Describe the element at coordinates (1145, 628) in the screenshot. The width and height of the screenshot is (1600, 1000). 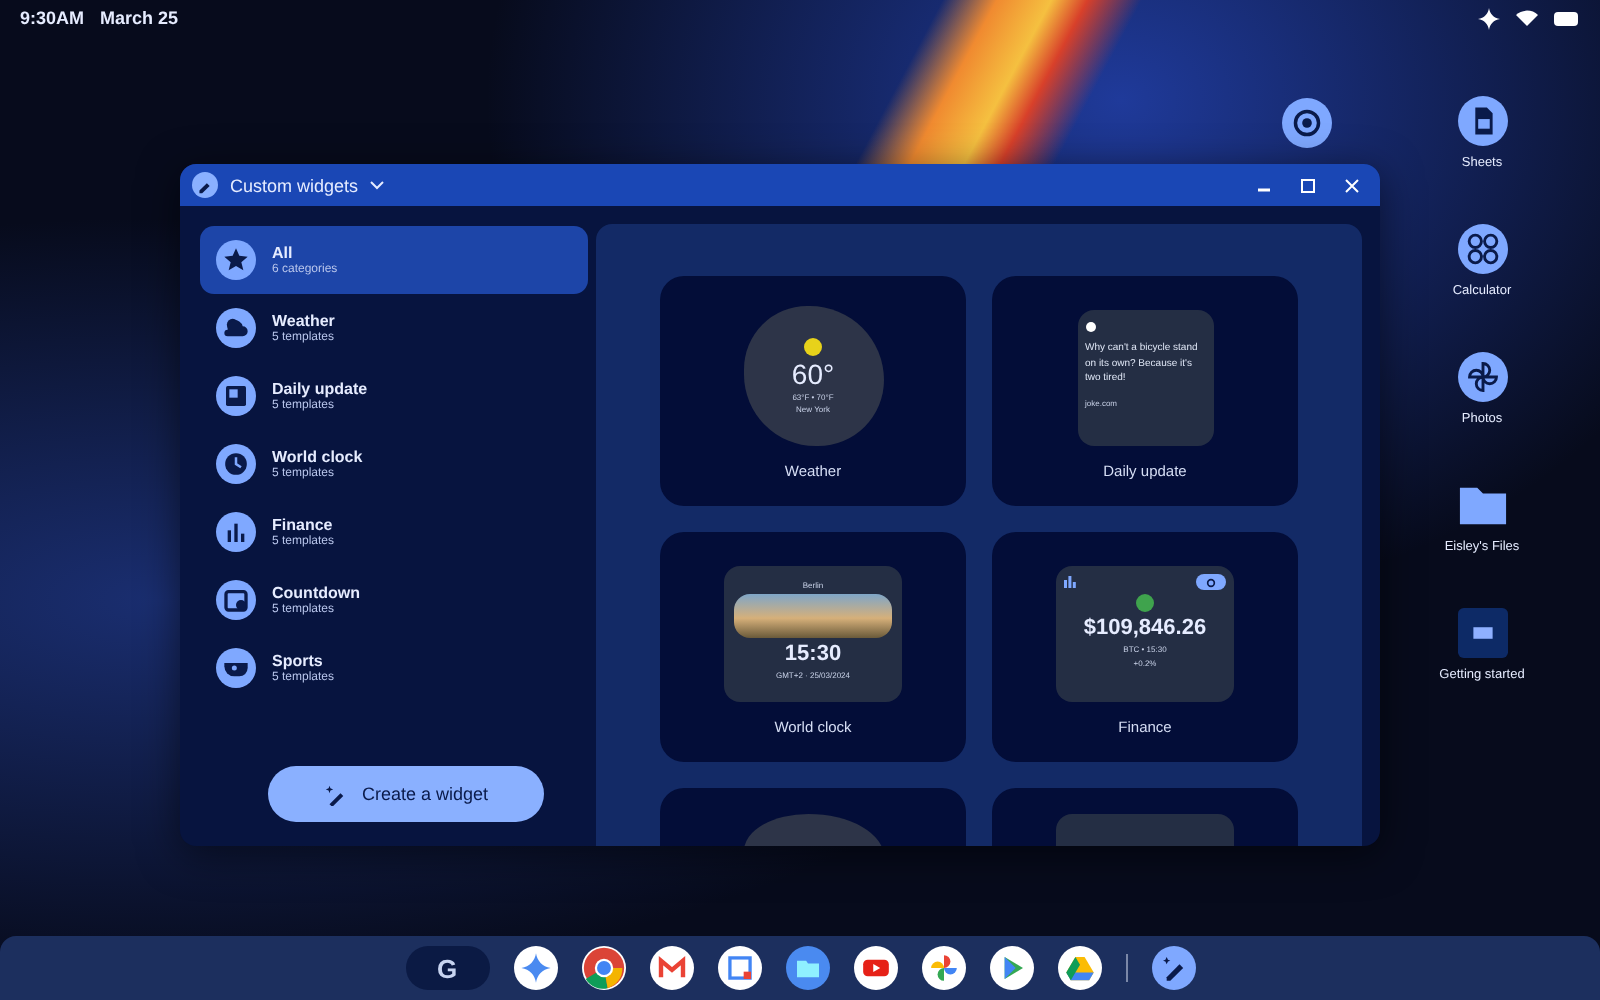
I see `price-text: $109,846.26` at that location.